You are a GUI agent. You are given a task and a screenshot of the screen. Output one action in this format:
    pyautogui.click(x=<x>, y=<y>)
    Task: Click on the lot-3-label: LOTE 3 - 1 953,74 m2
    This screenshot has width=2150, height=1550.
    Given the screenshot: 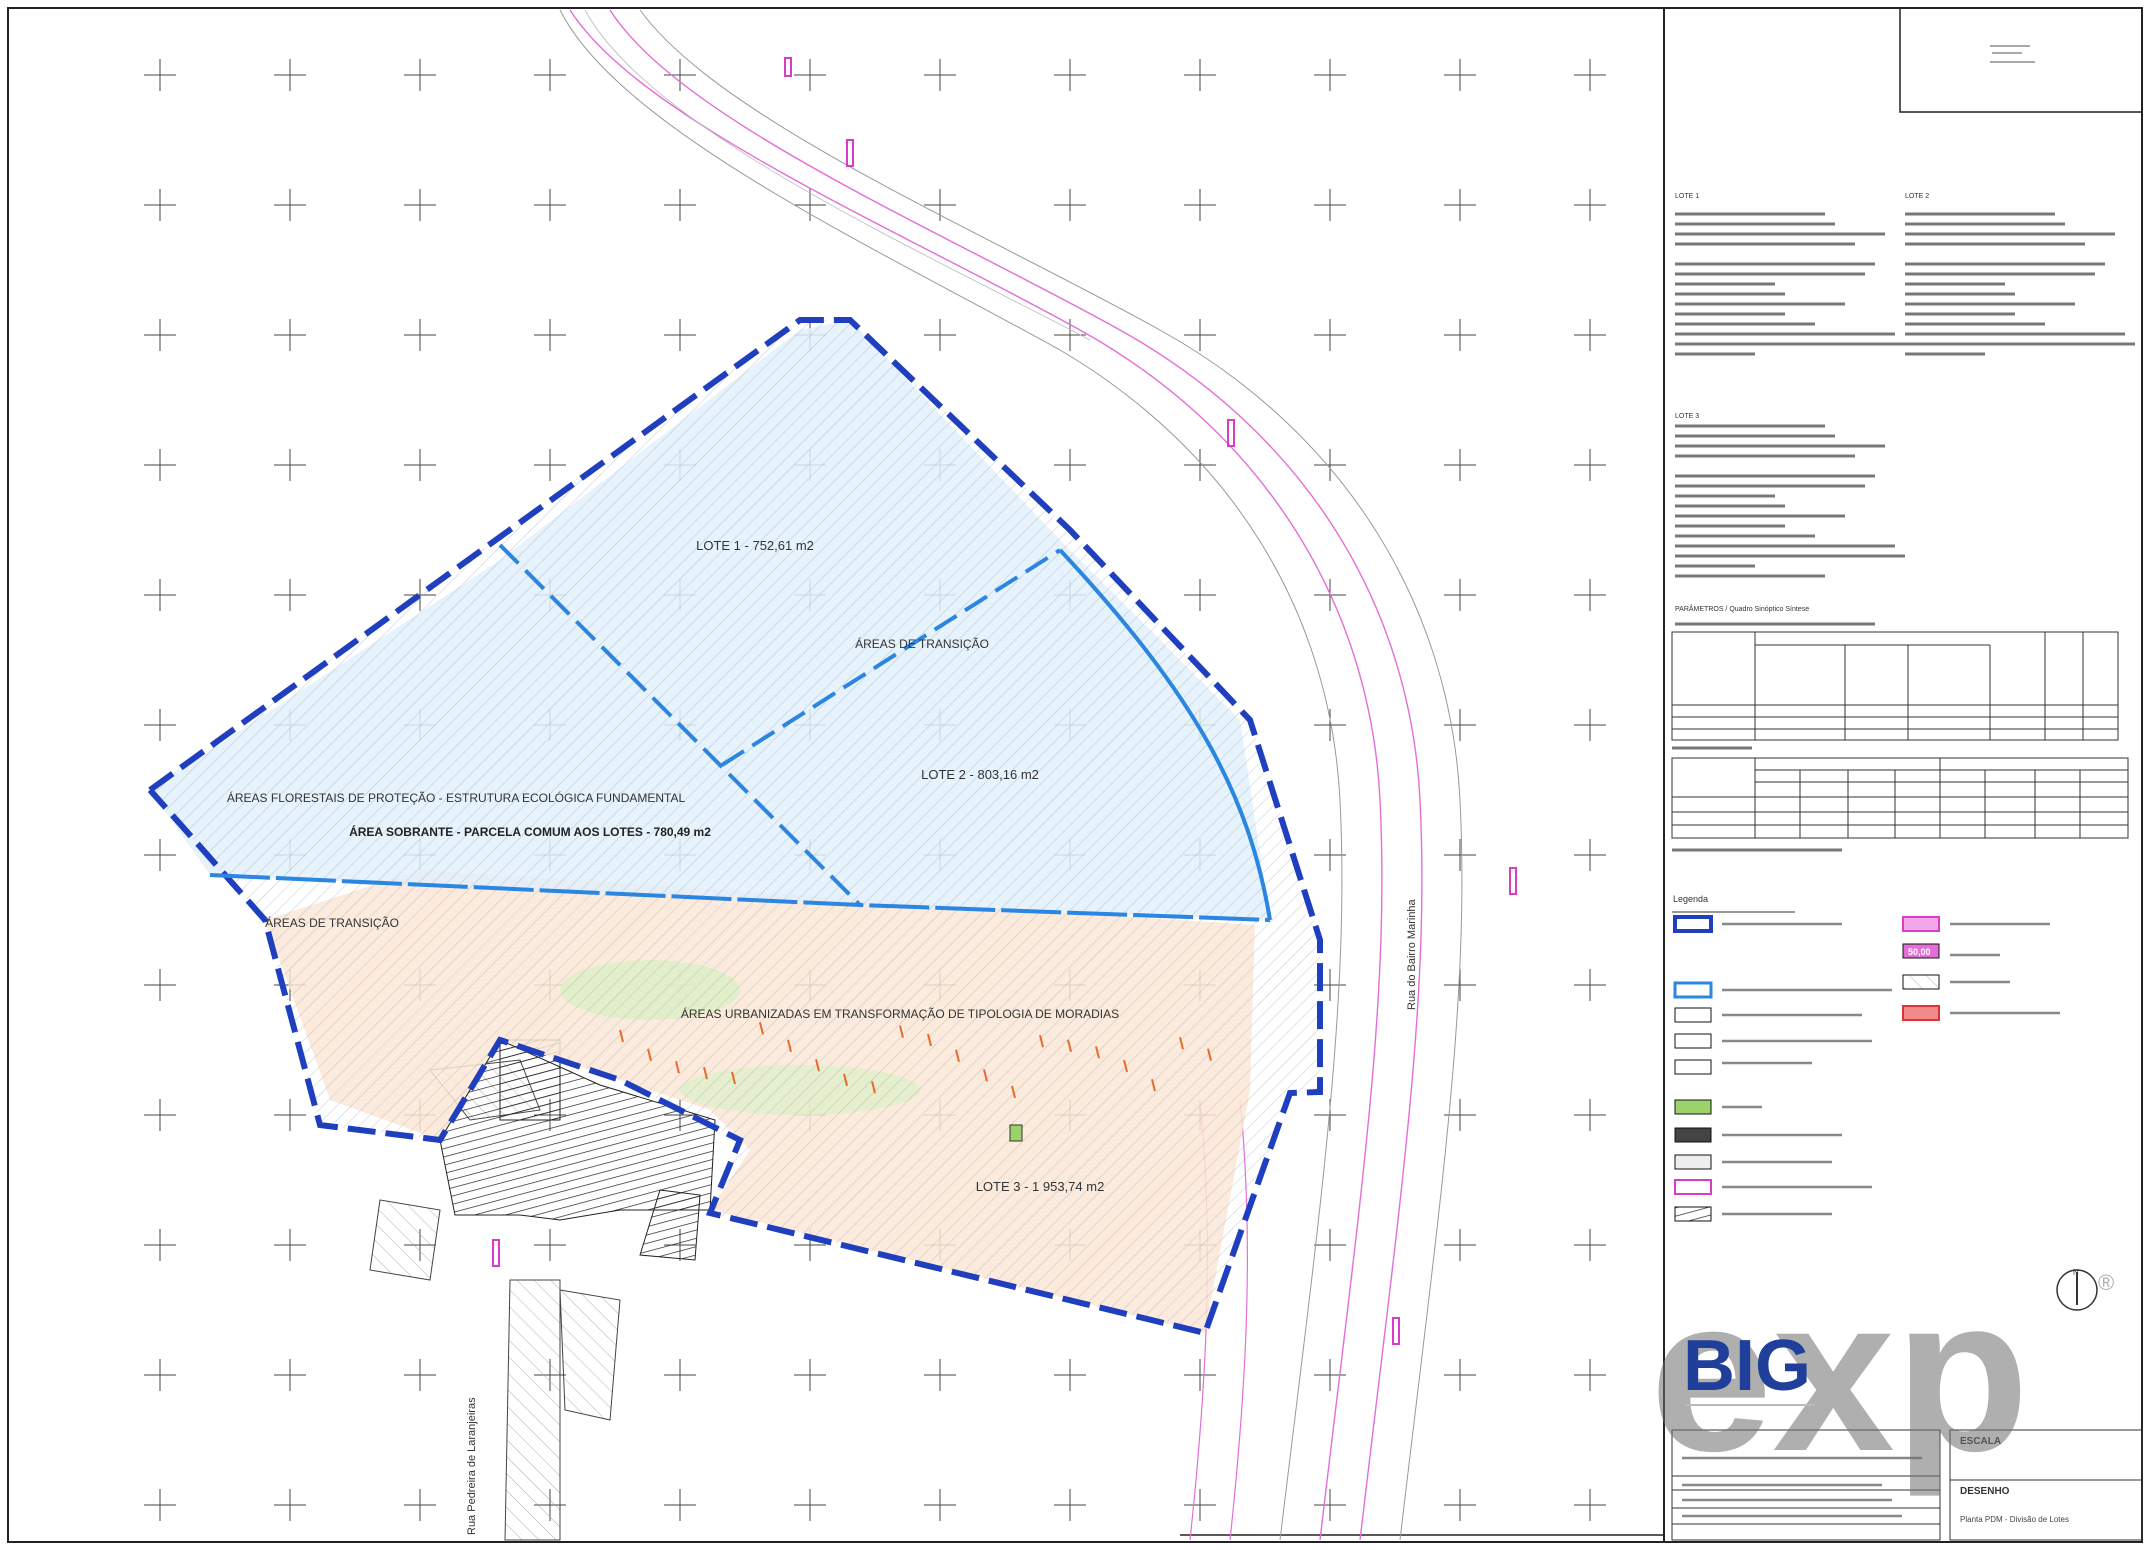 What is the action you would take?
    pyautogui.click(x=1040, y=1186)
    